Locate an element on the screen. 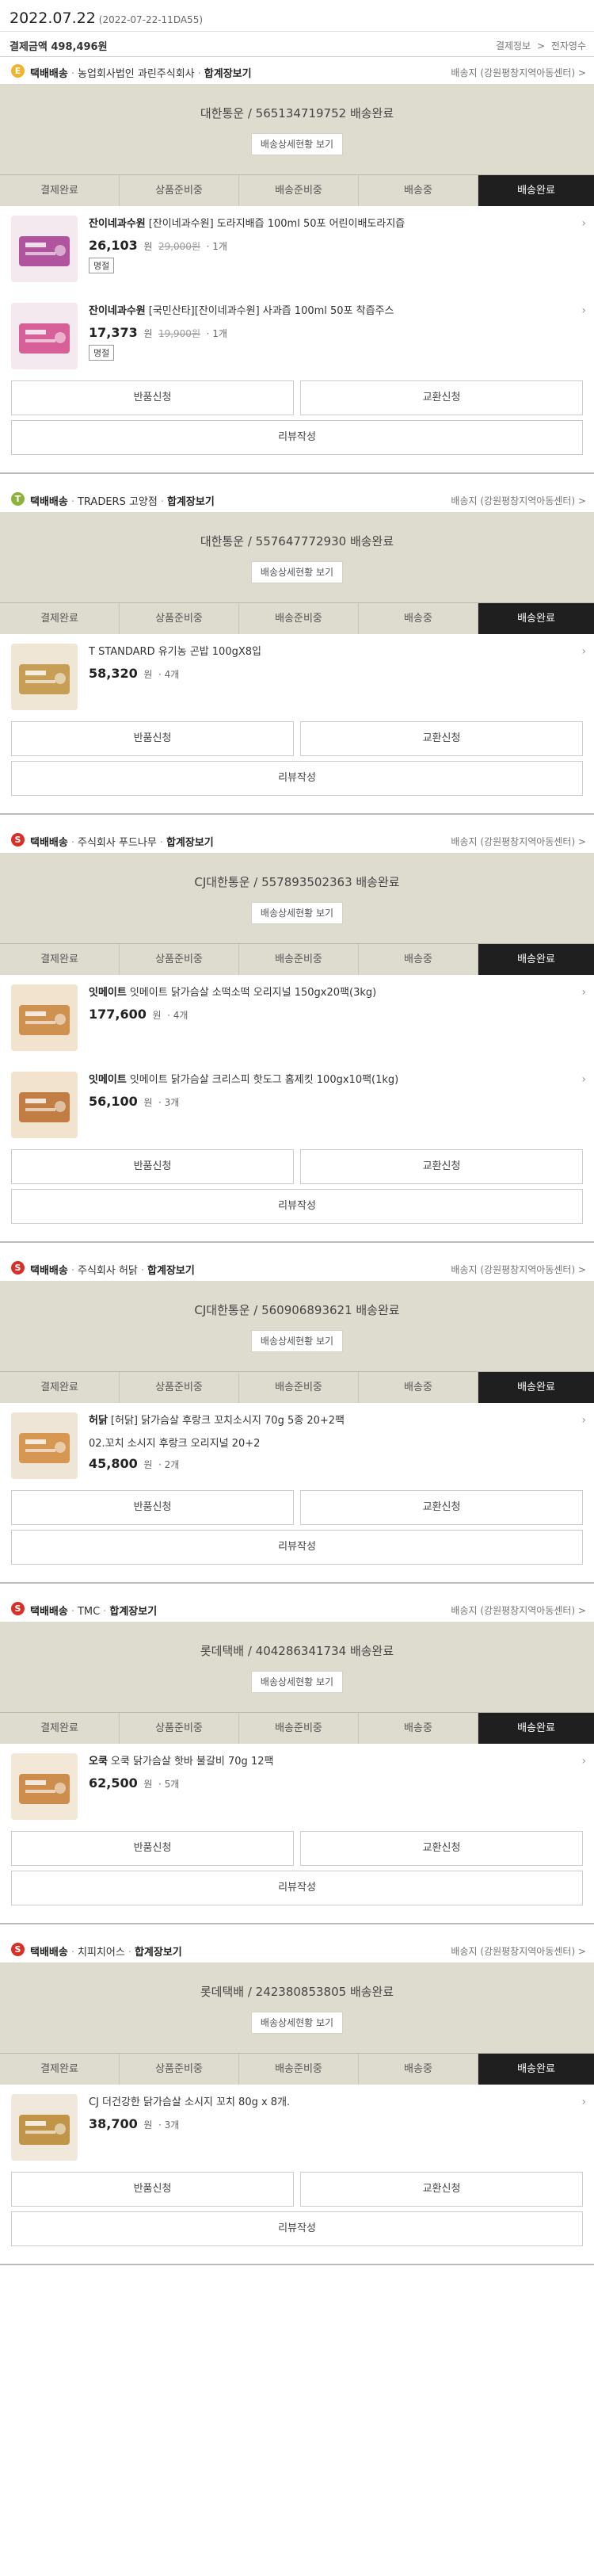 Image resolution: width=594 pixels, height=2576 pixels. shipment-info: 택배배송 · TRADERS 고양점 · 합계장보기 is located at coordinates (122, 500).